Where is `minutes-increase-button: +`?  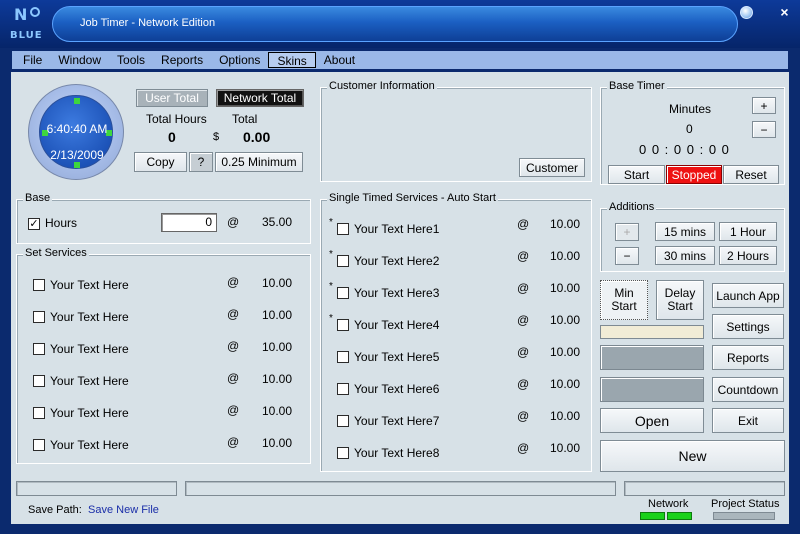
minutes-increase-button: + is located at coordinates (764, 105).